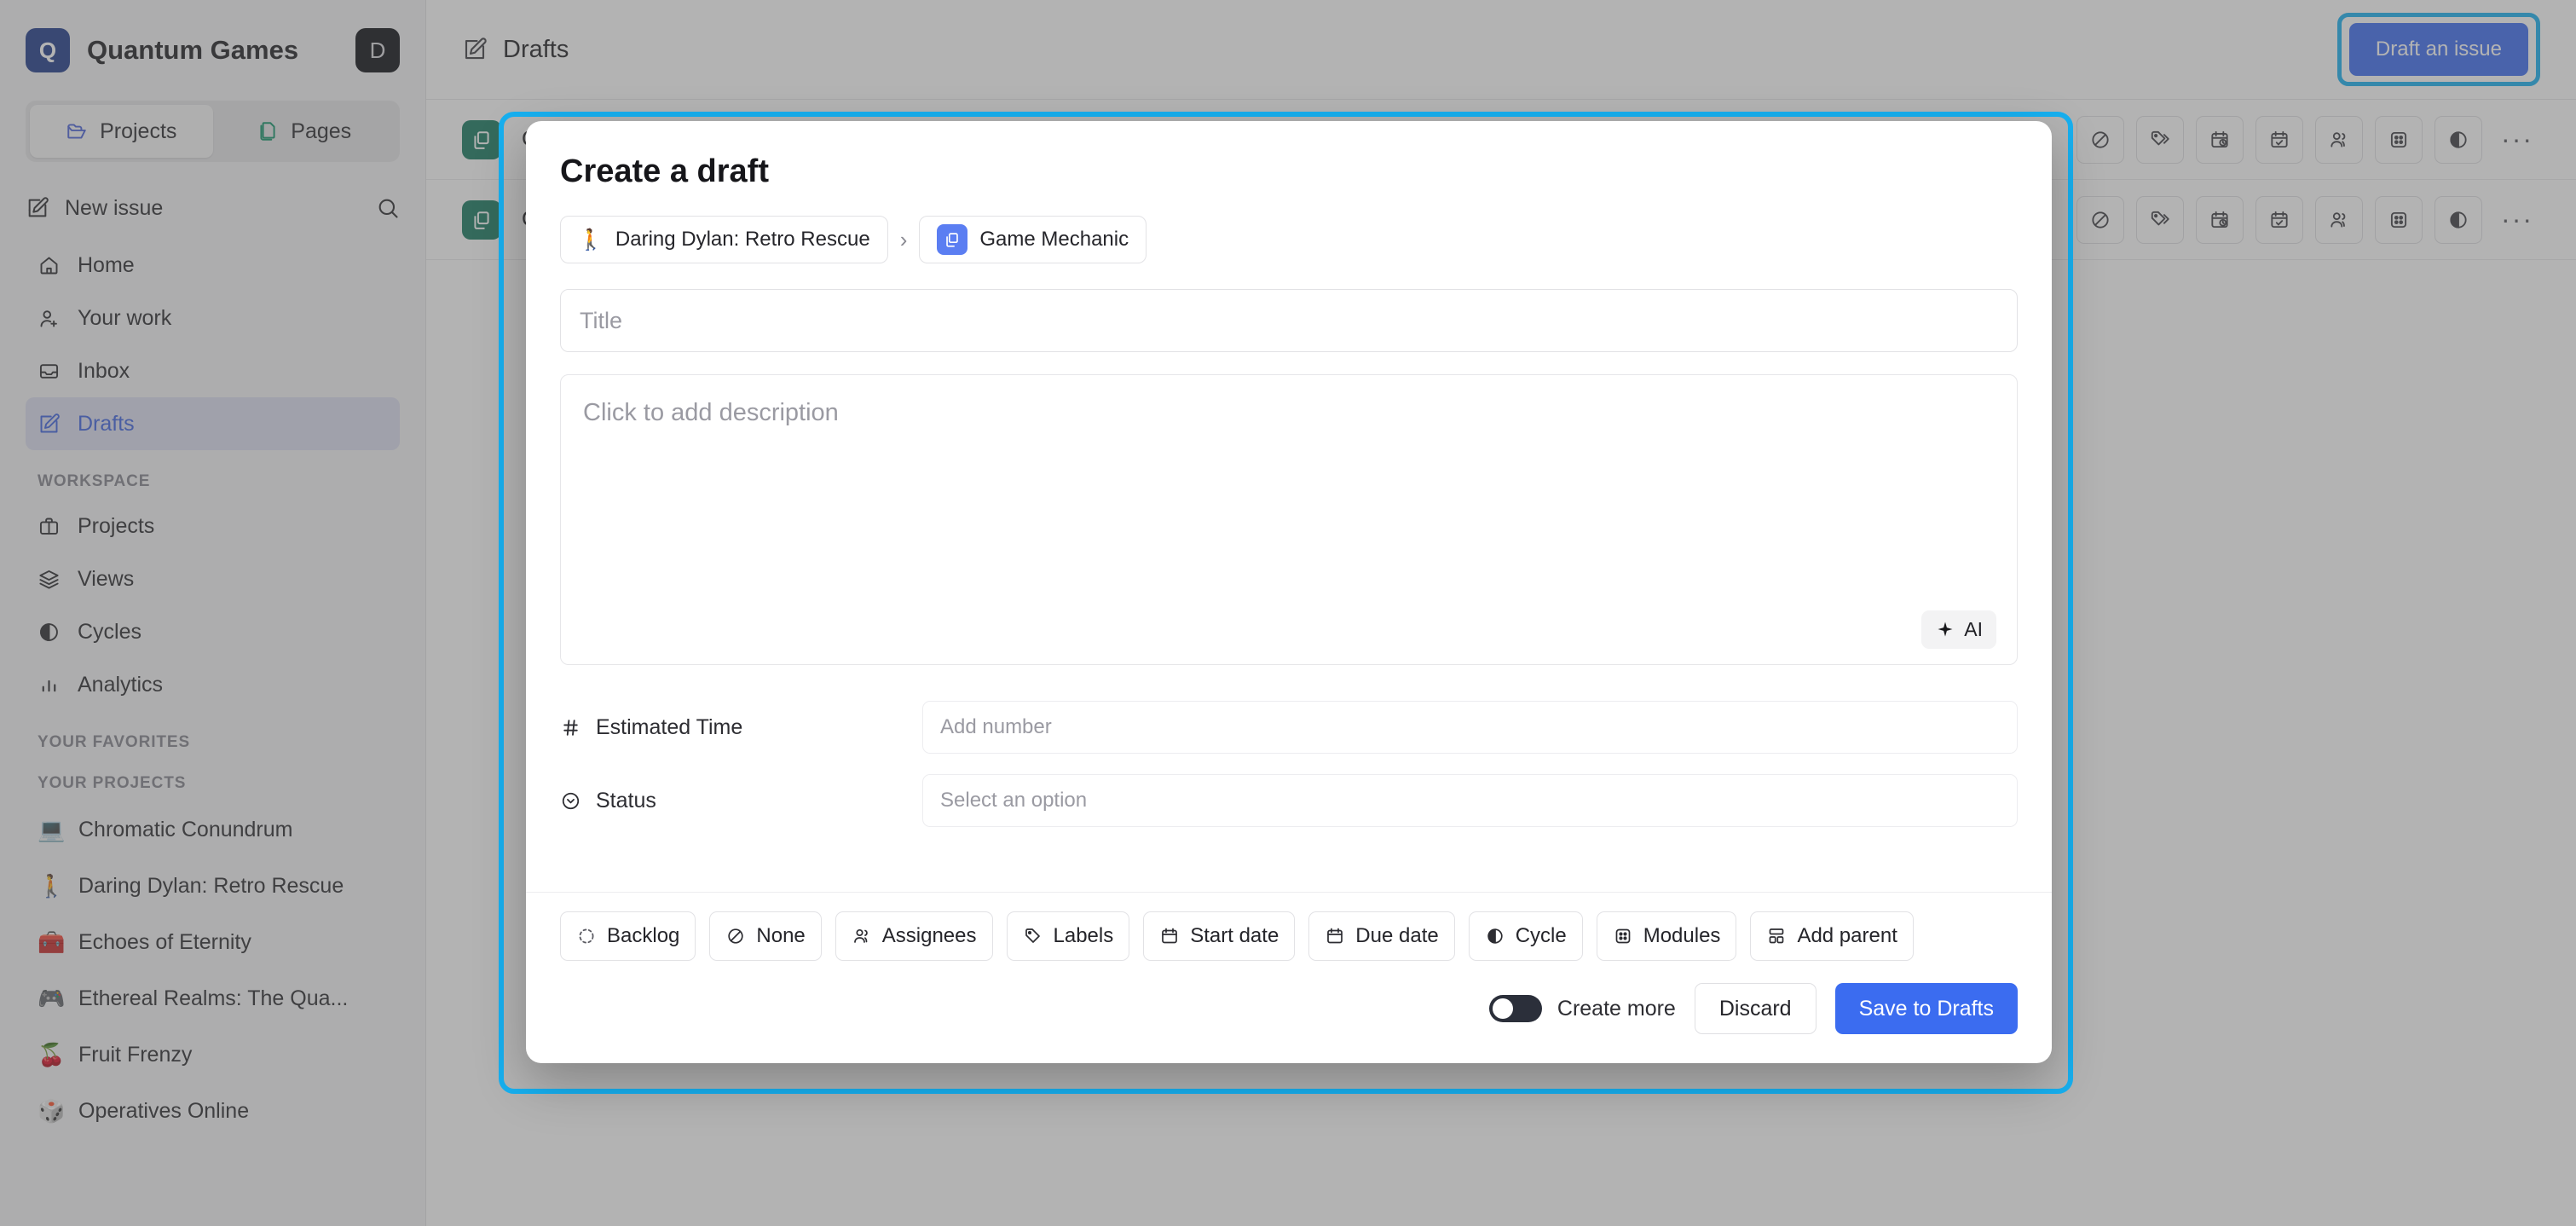 Image resolution: width=2576 pixels, height=1226 pixels. I want to click on tag-icon, so click(1033, 936).